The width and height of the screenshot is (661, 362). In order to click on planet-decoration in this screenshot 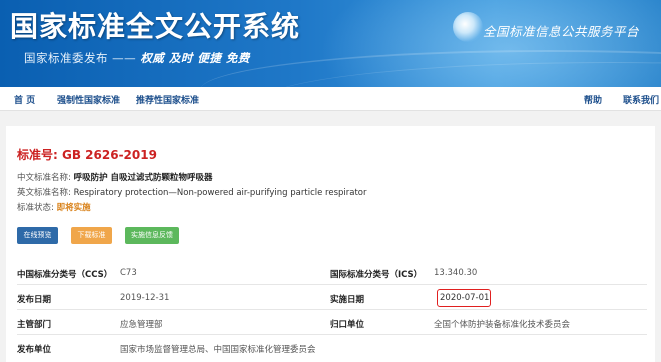, I will do `click(468, 27)`.